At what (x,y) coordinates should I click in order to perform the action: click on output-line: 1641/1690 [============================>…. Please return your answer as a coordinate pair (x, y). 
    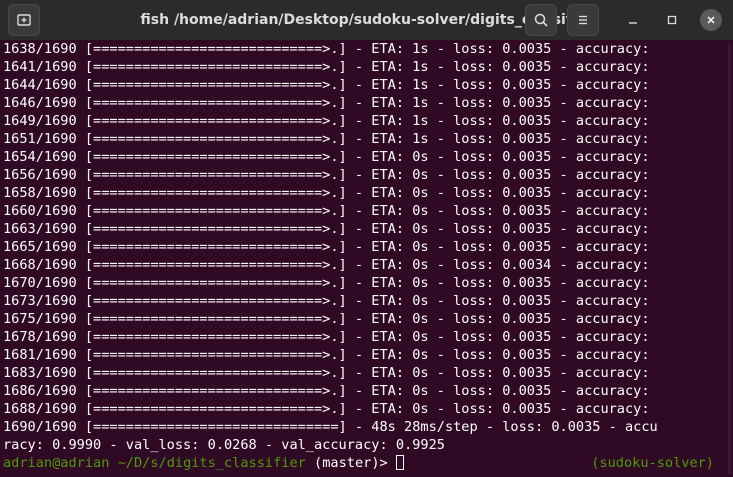
    Looking at the image, I should click on (326, 67).